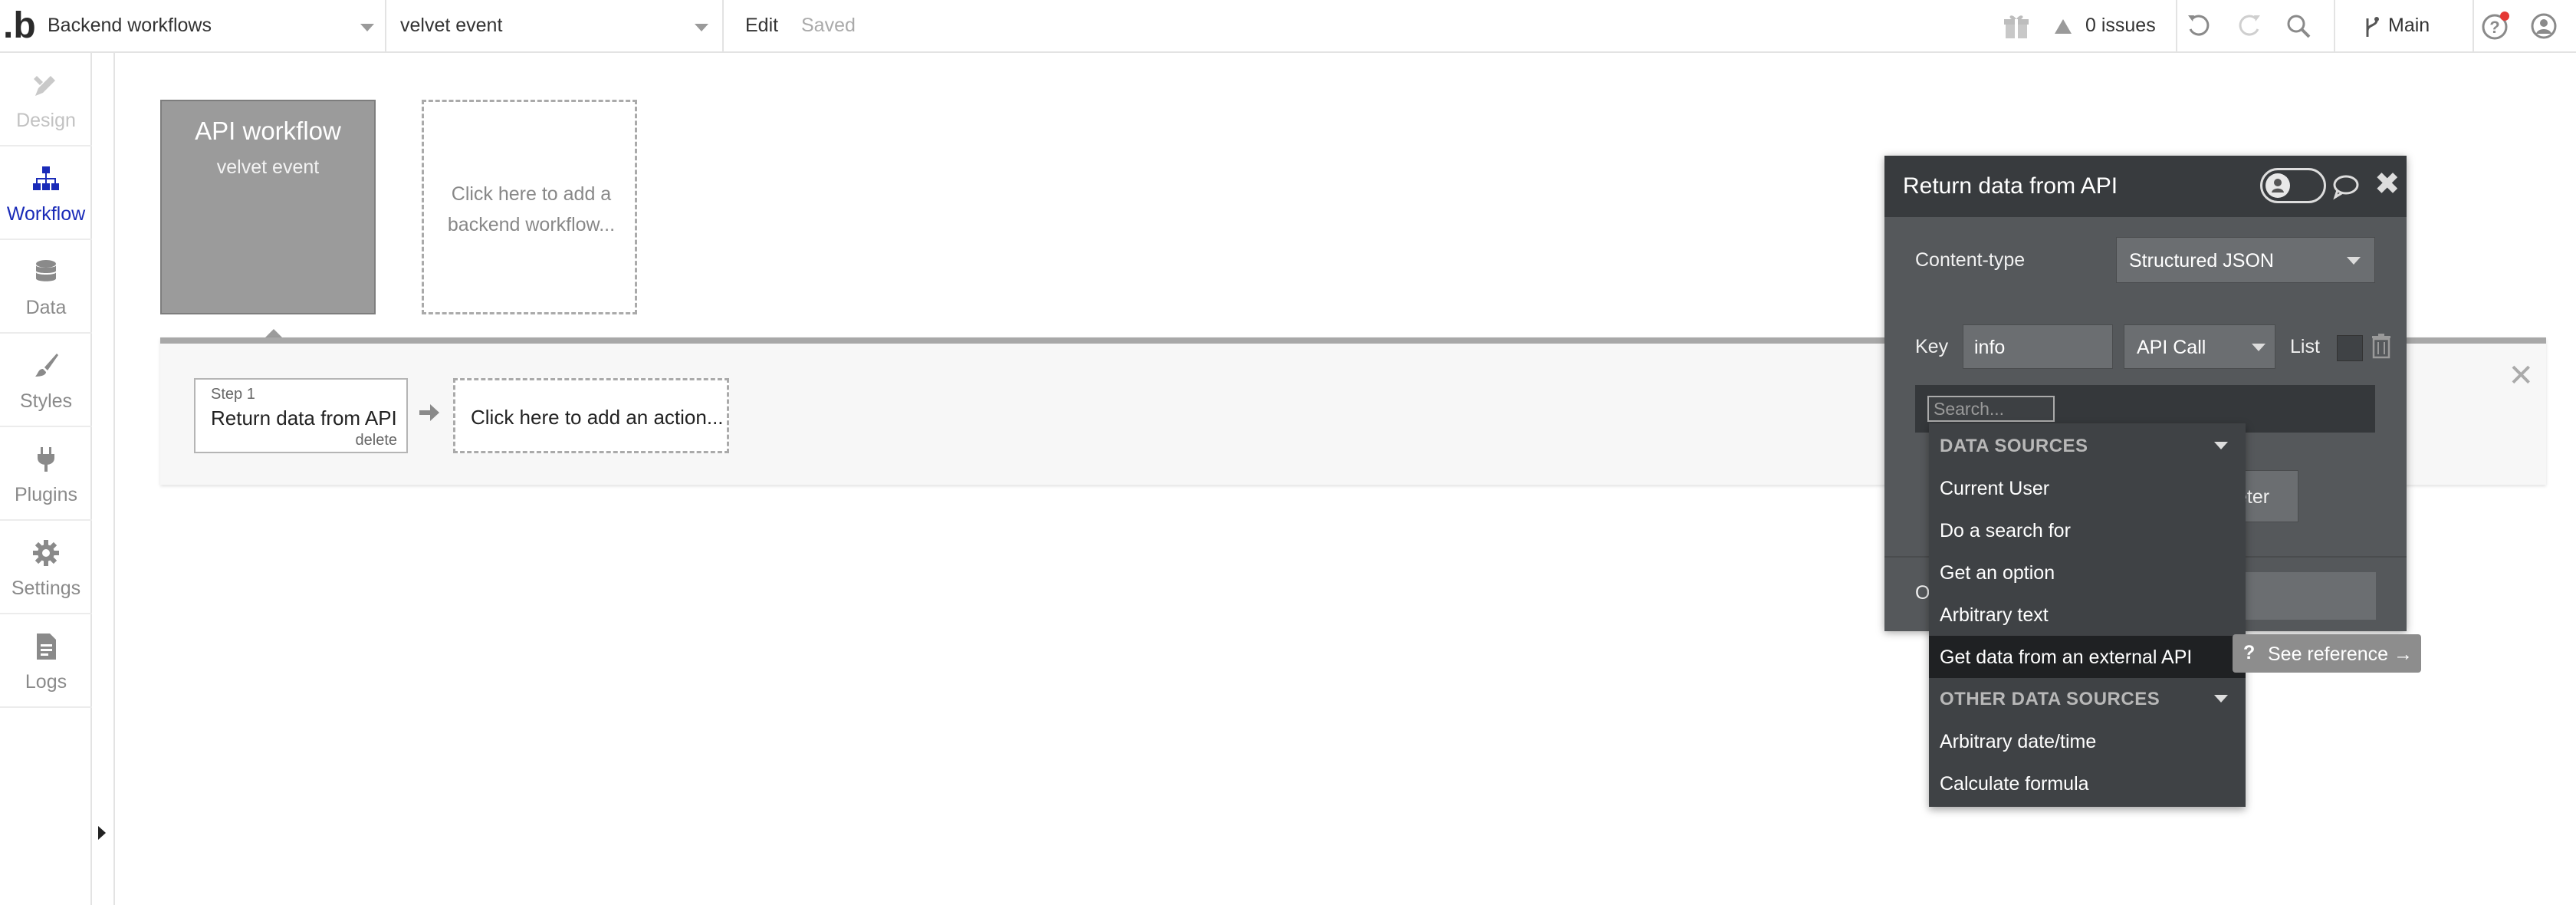  Describe the element at coordinates (2088, 488) in the screenshot. I see `menu-item-current-user: Current User` at that location.